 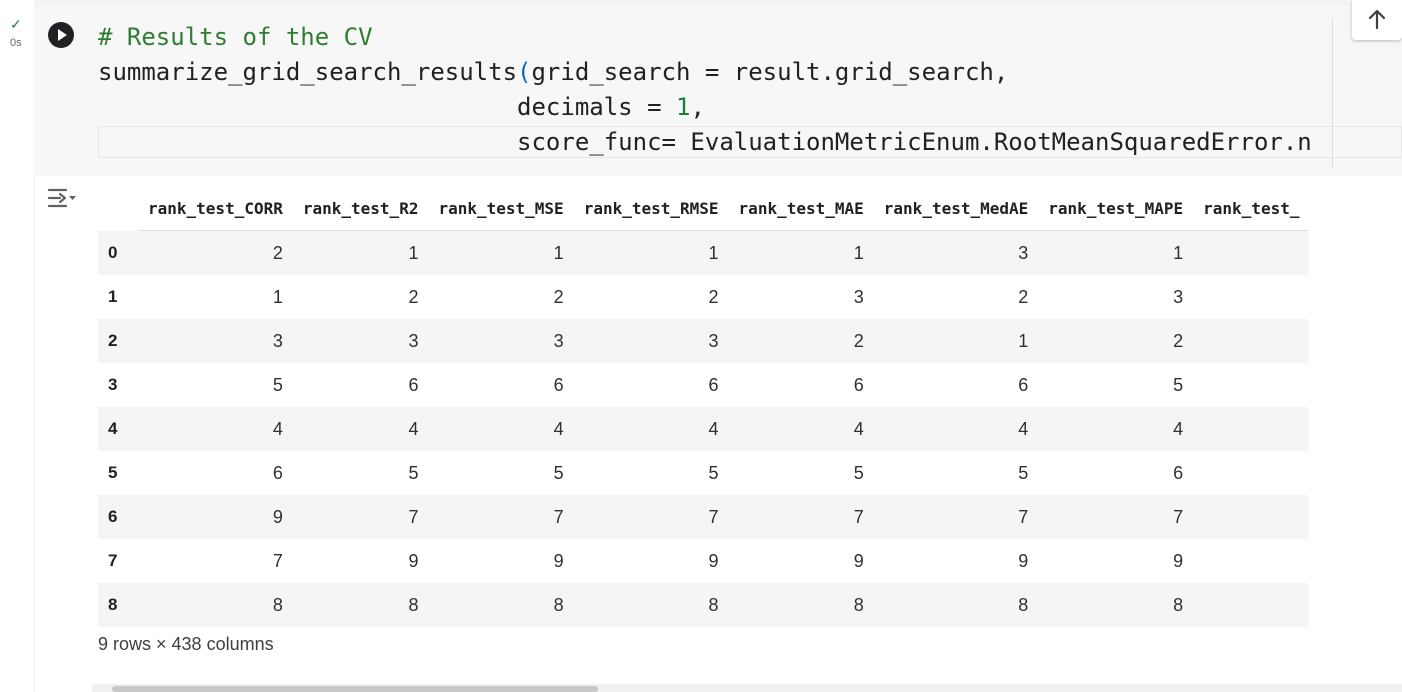 What do you see at coordinates (355, 689) in the screenshot?
I see `horizontal-scrollbar-thumb` at bounding box center [355, 689].